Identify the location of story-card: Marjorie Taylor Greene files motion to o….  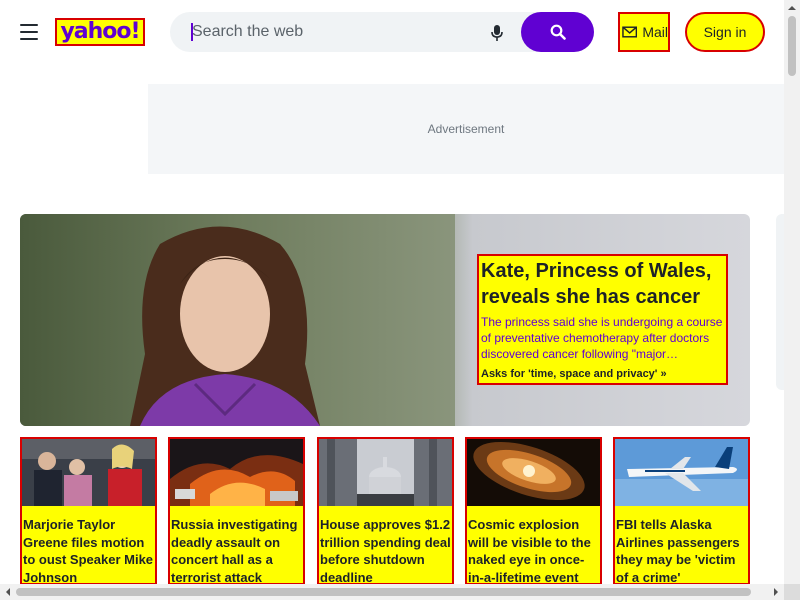
(88, 511).